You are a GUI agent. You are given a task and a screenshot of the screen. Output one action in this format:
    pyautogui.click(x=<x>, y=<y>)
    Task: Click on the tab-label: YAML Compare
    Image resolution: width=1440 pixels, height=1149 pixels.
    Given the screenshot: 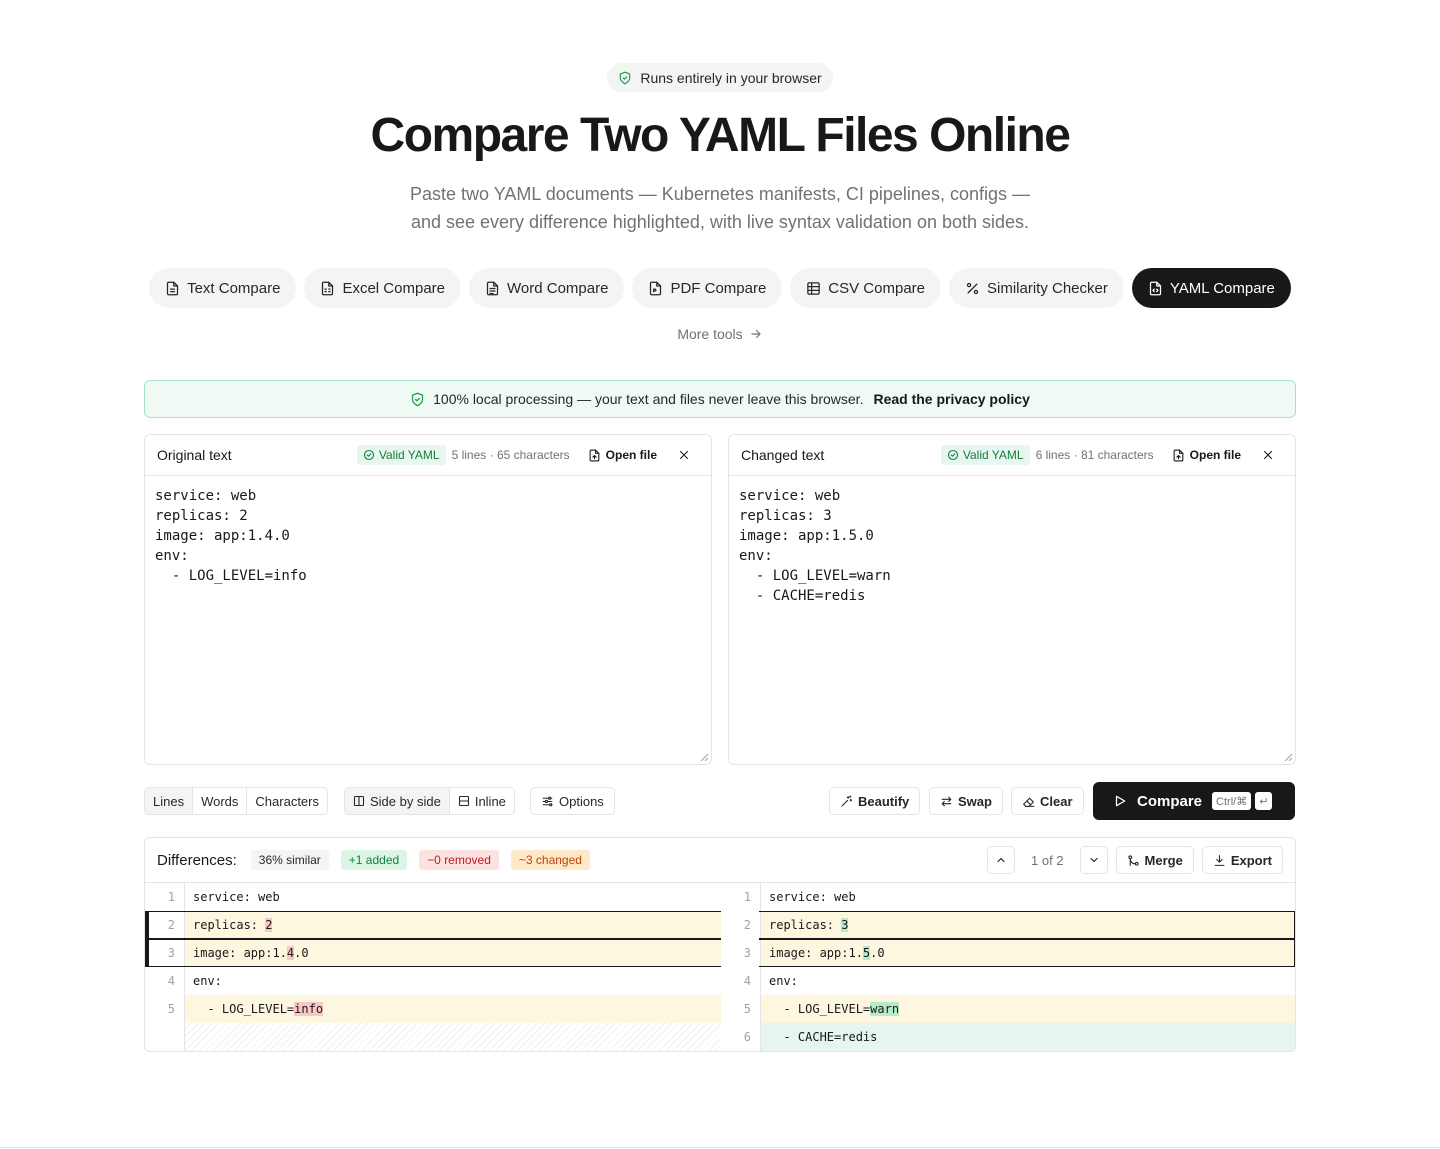 What is the action you would take?
    pyautogui.click(x=1222, y=288)
    